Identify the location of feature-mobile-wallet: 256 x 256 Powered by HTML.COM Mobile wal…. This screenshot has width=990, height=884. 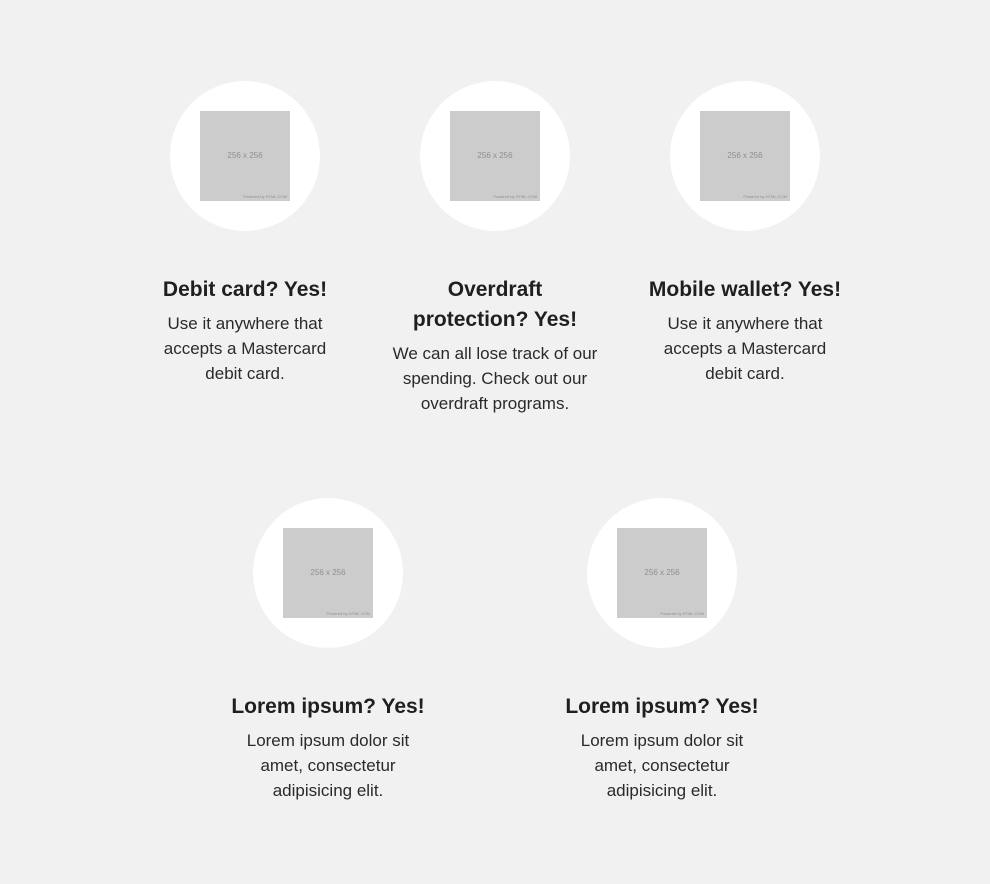
(745, 233).